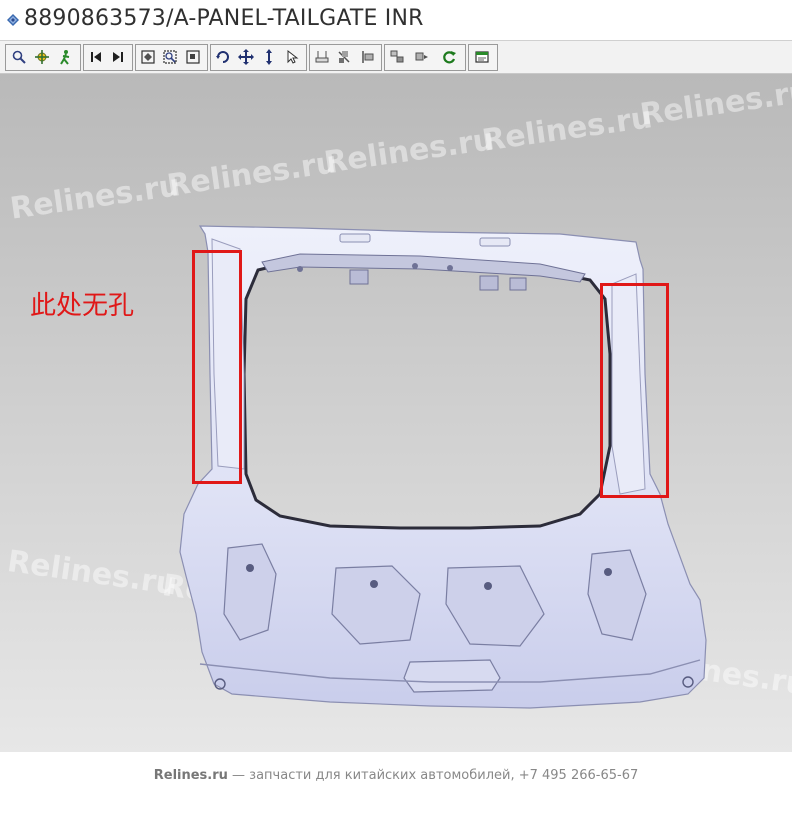 The width and height of the screenshot is (792, 818). I want to click on snap-icon, so click(367, 57).